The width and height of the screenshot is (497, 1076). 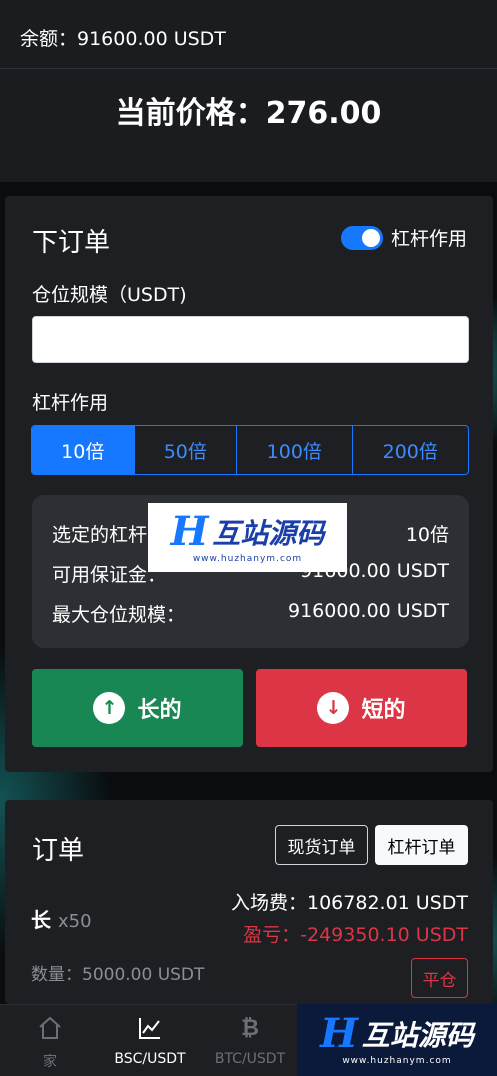 I want to click on nav-label-btc-usdt: BTC/USDT, so click(x=250, y=1059).